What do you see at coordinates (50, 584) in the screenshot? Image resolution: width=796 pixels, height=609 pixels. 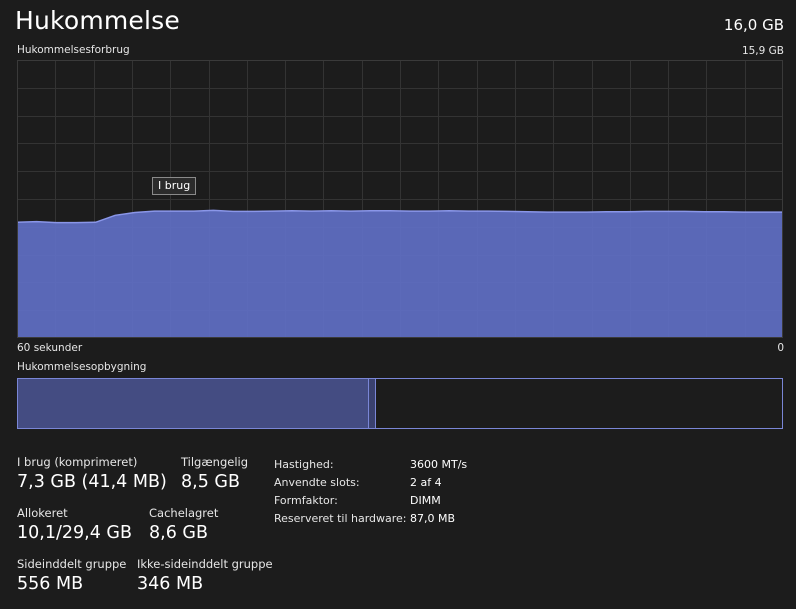 I see `stat-paged-pool-value: 556 MB` at bounding box center [50, 584].